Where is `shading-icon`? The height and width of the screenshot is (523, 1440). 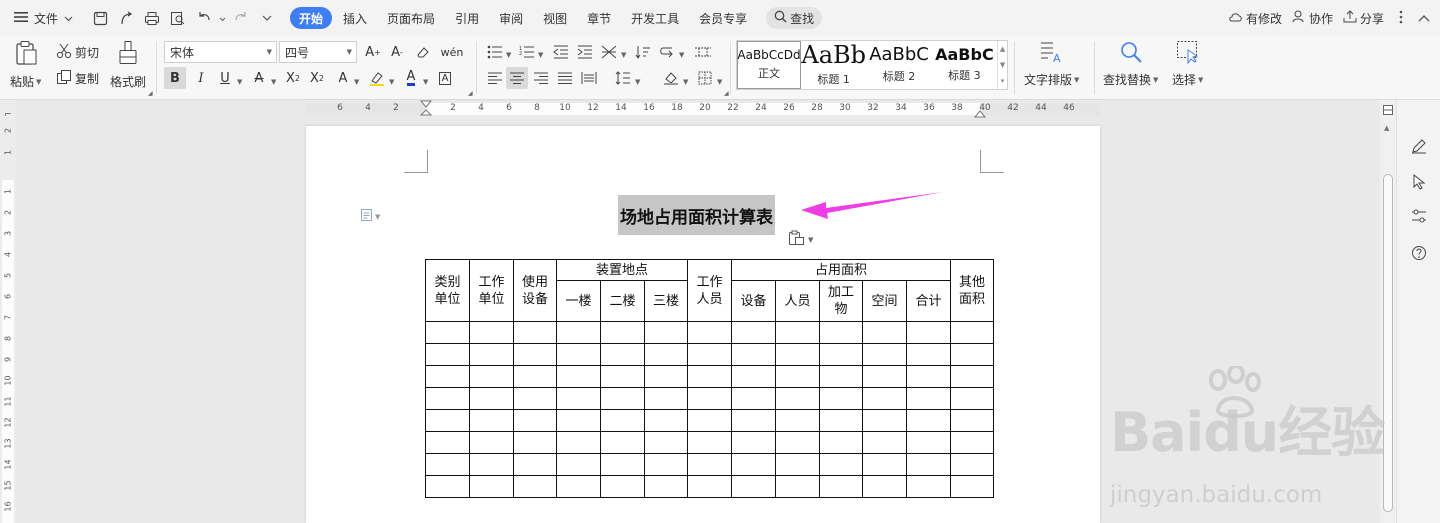 shading-icon is located at coordinates (671, 78).